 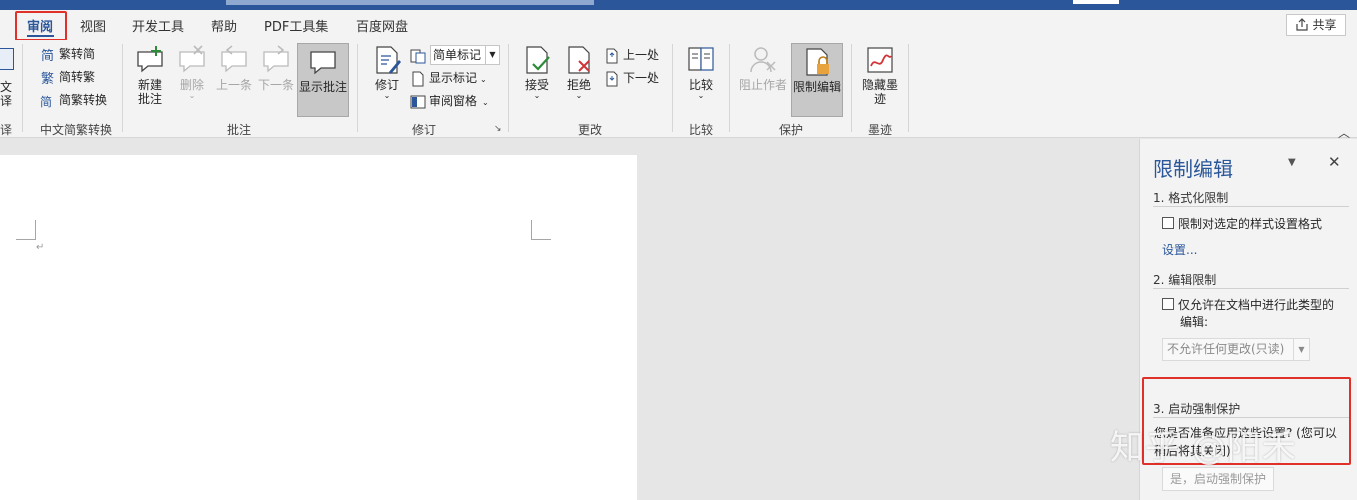 I want to click on translate-label-2: 译, so click(x=6, y=101).